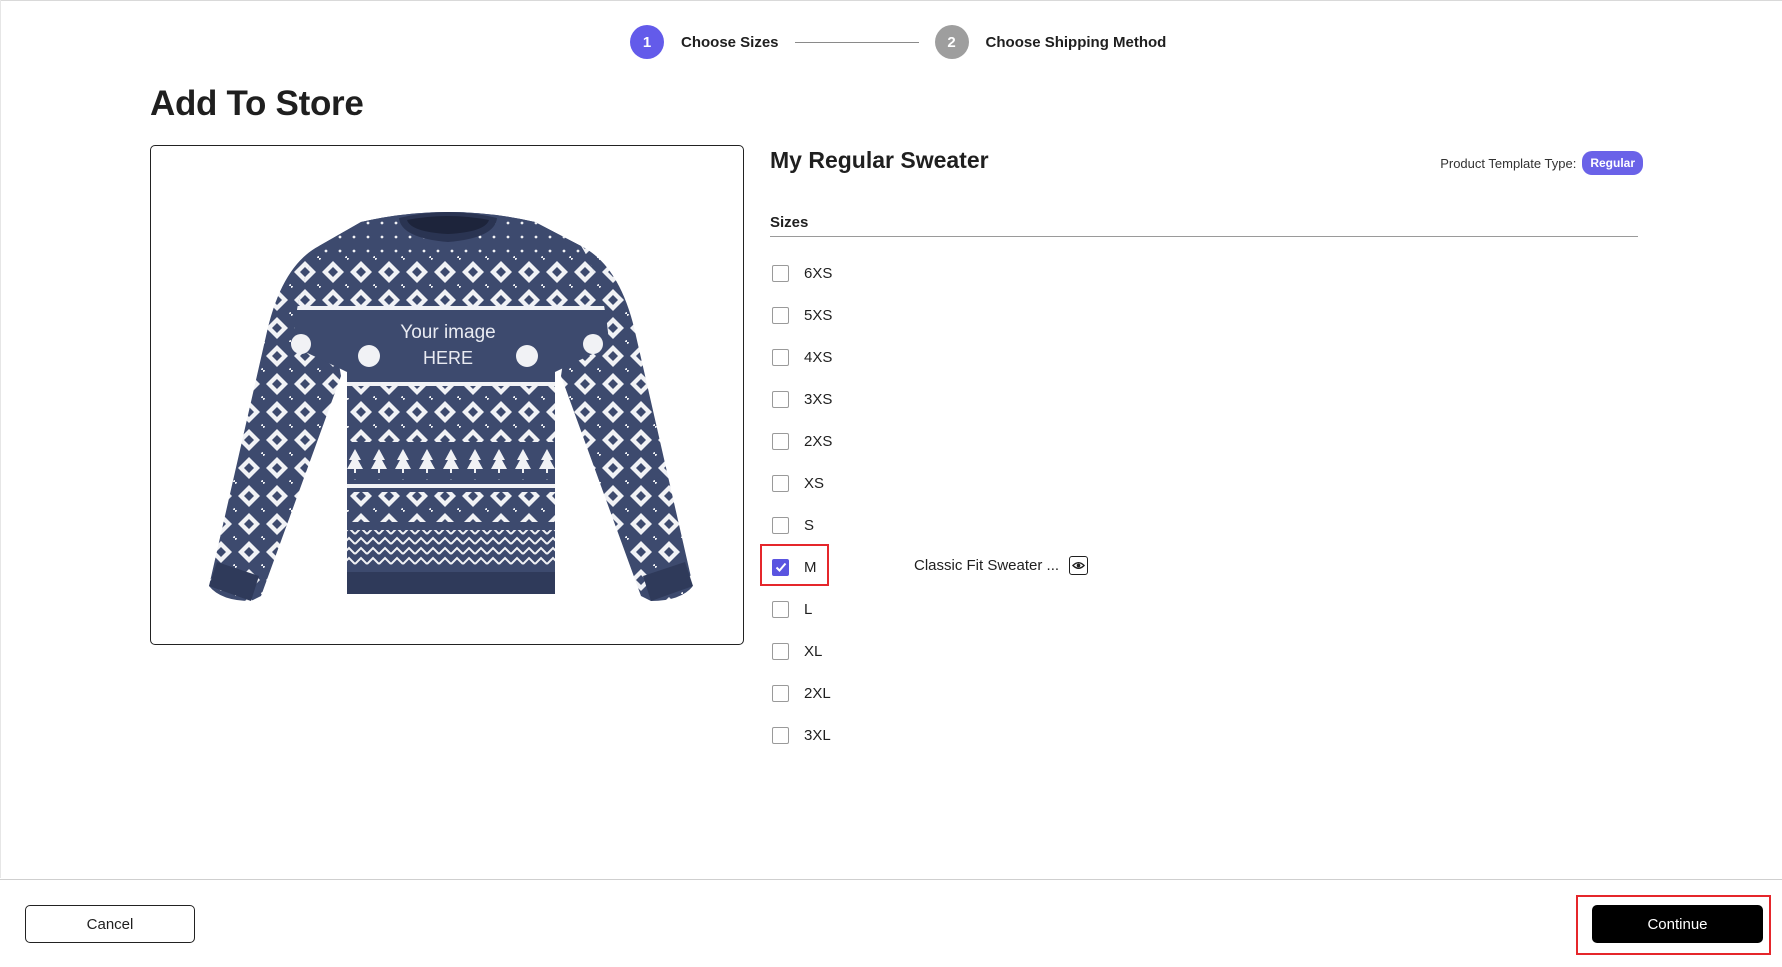  I want to click on step-1-number: 1, so click(647, 42).